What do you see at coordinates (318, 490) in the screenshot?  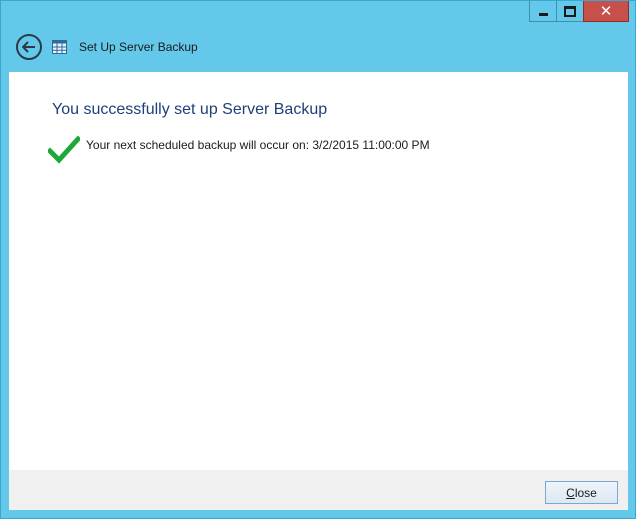 I see `footer-bar: Close` at bounding box center [318, 490].